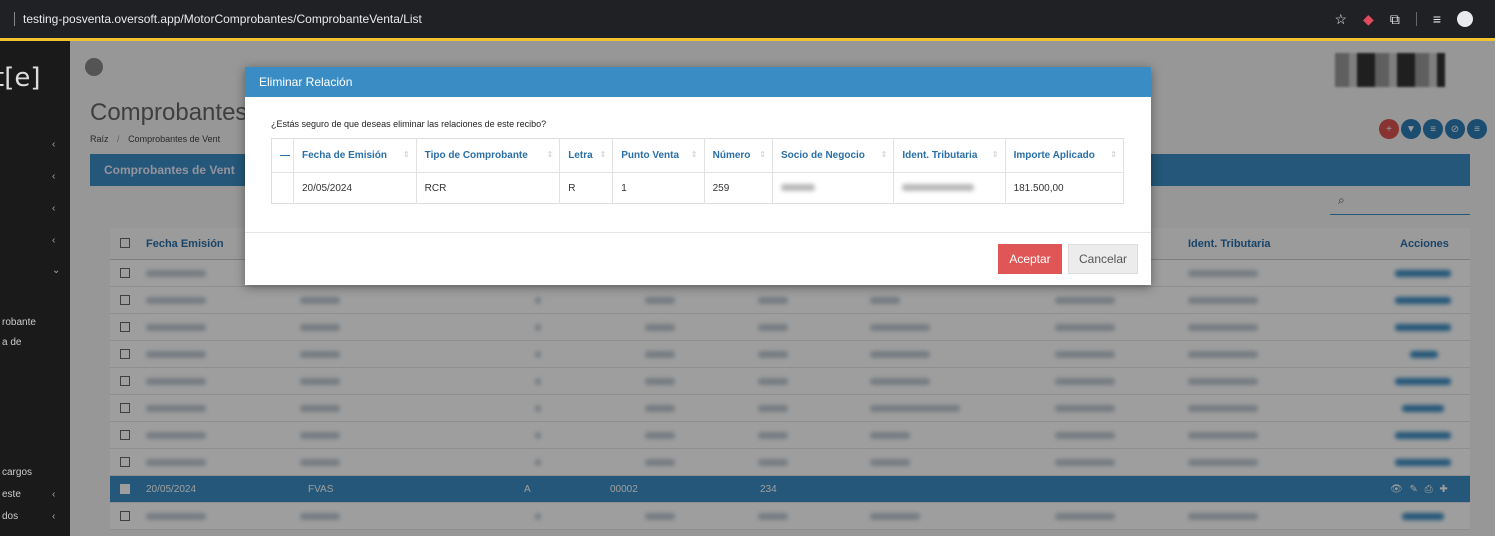  Describe the element at coordinates (586, 188) in the screenshot. I see `cell-letra: R` at that location.